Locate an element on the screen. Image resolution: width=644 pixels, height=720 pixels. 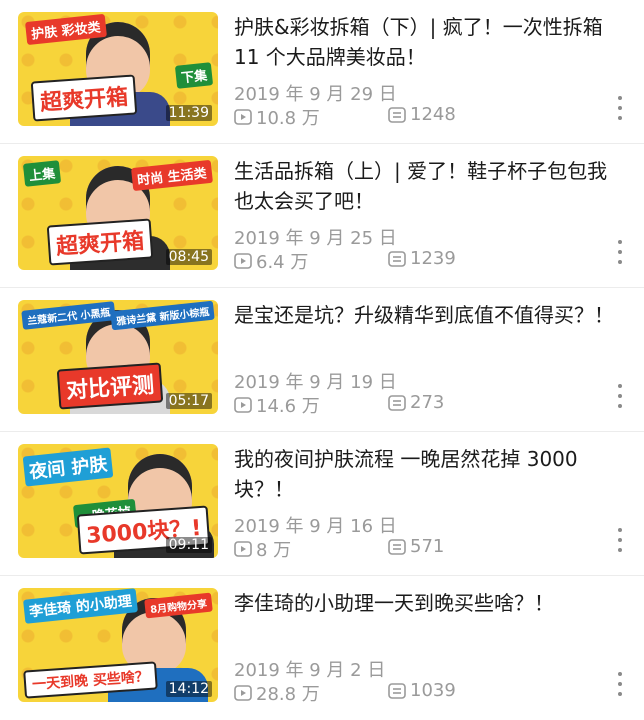
view-count: 6.4 万 is located at coordinates (271, 261).